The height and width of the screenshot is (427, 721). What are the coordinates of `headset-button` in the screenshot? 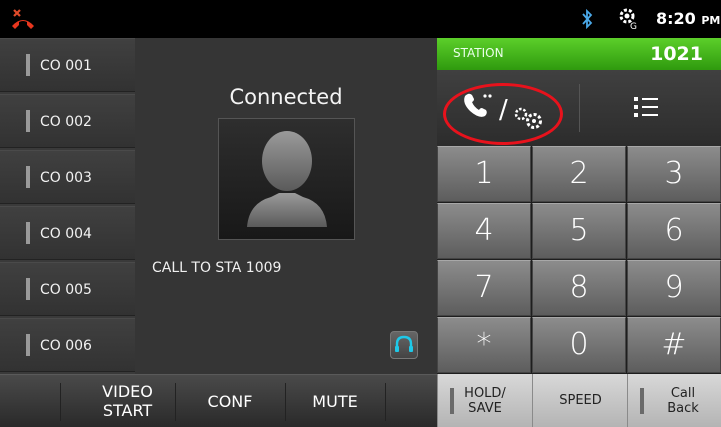 It's located at (404, 345).